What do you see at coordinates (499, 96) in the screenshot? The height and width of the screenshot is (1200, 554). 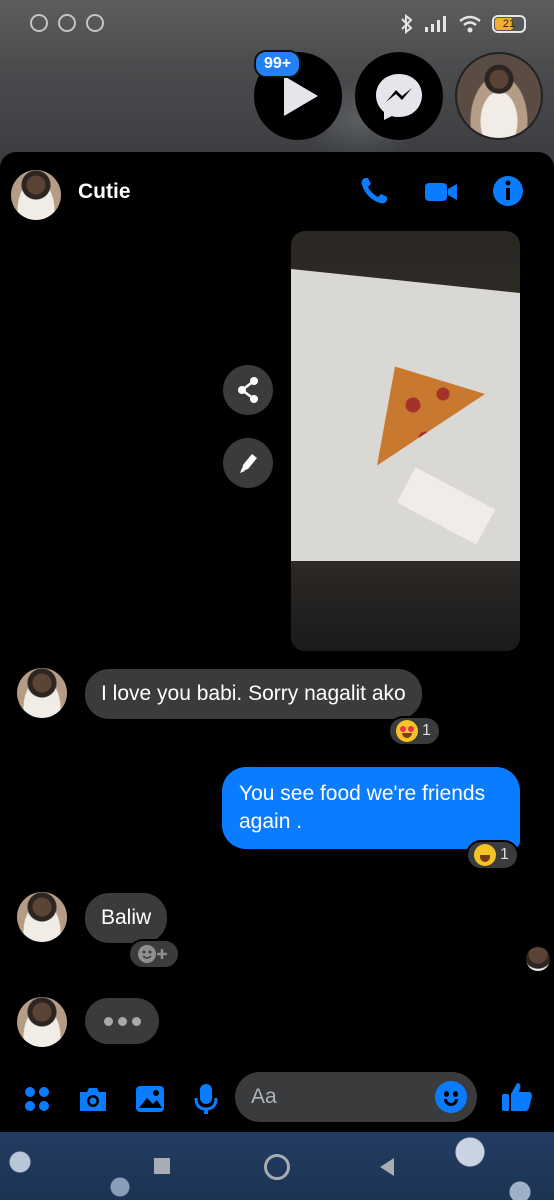 I see `contact-chat-head` at bounding box center [499, 96].